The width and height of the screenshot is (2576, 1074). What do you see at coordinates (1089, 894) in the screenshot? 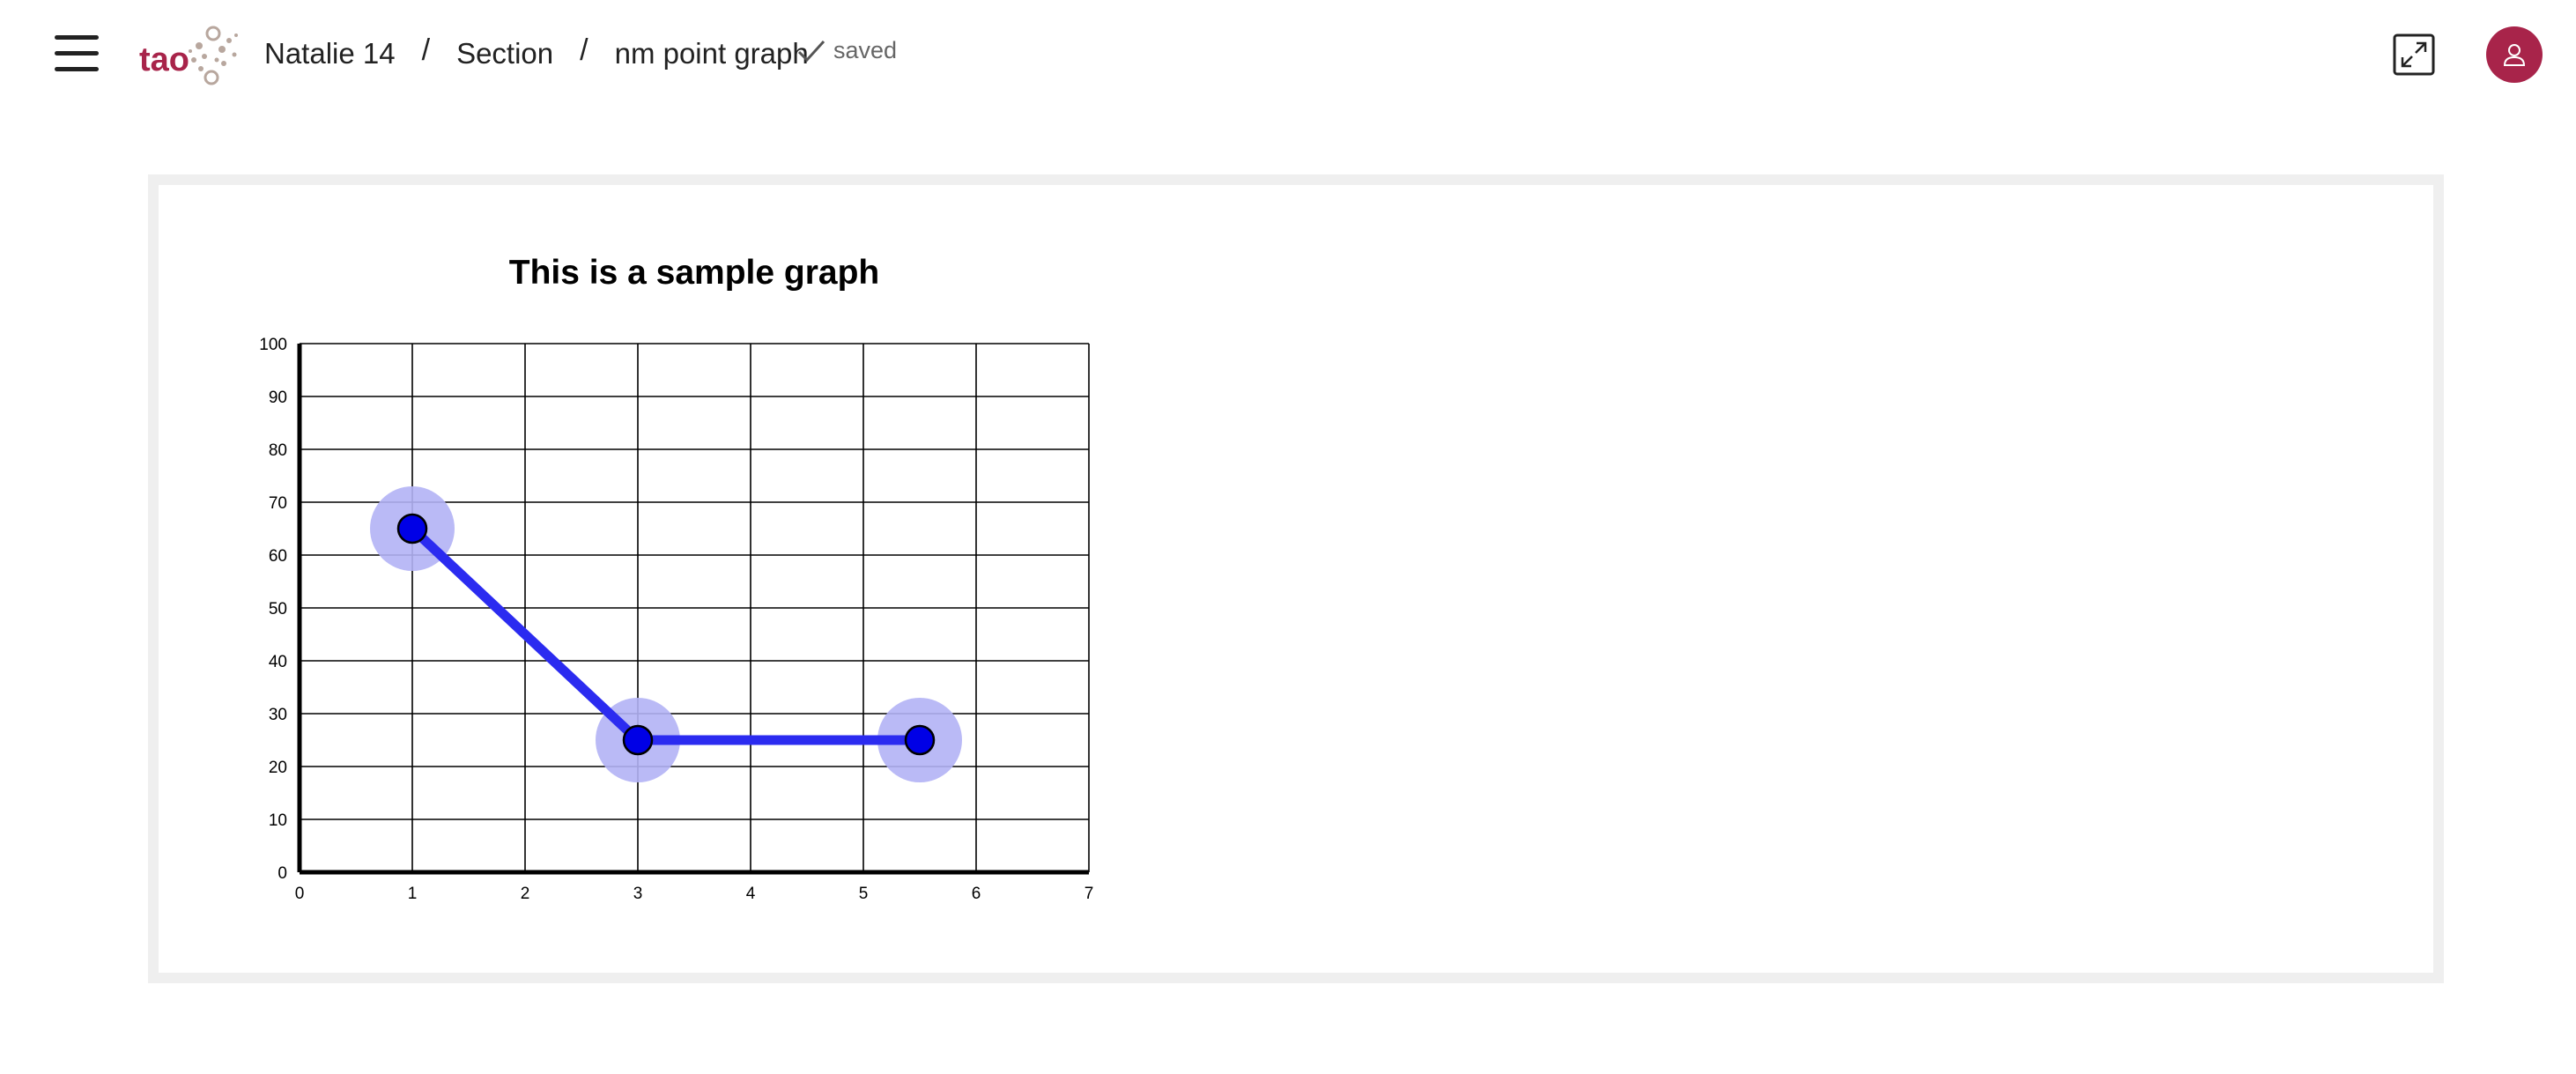
I see `x-tick-label: 7` at bounding box center [1089, 894].